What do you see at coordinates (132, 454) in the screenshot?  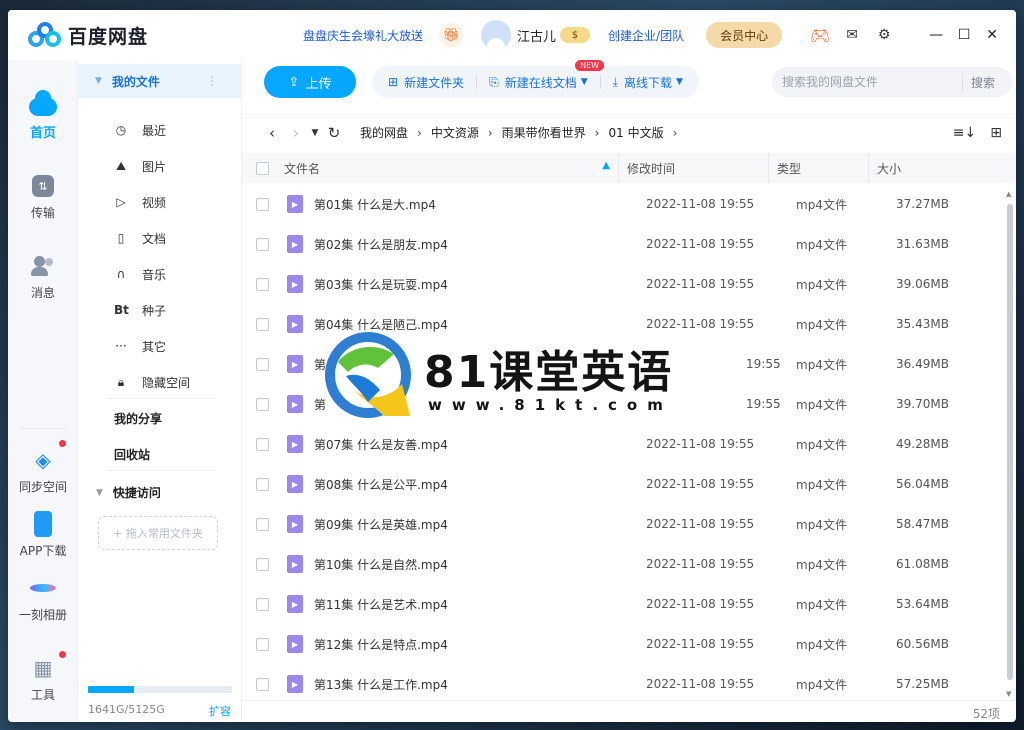 I see `sidebar-item-recycle-bin: 回收站` at bounding box center [132, 454].